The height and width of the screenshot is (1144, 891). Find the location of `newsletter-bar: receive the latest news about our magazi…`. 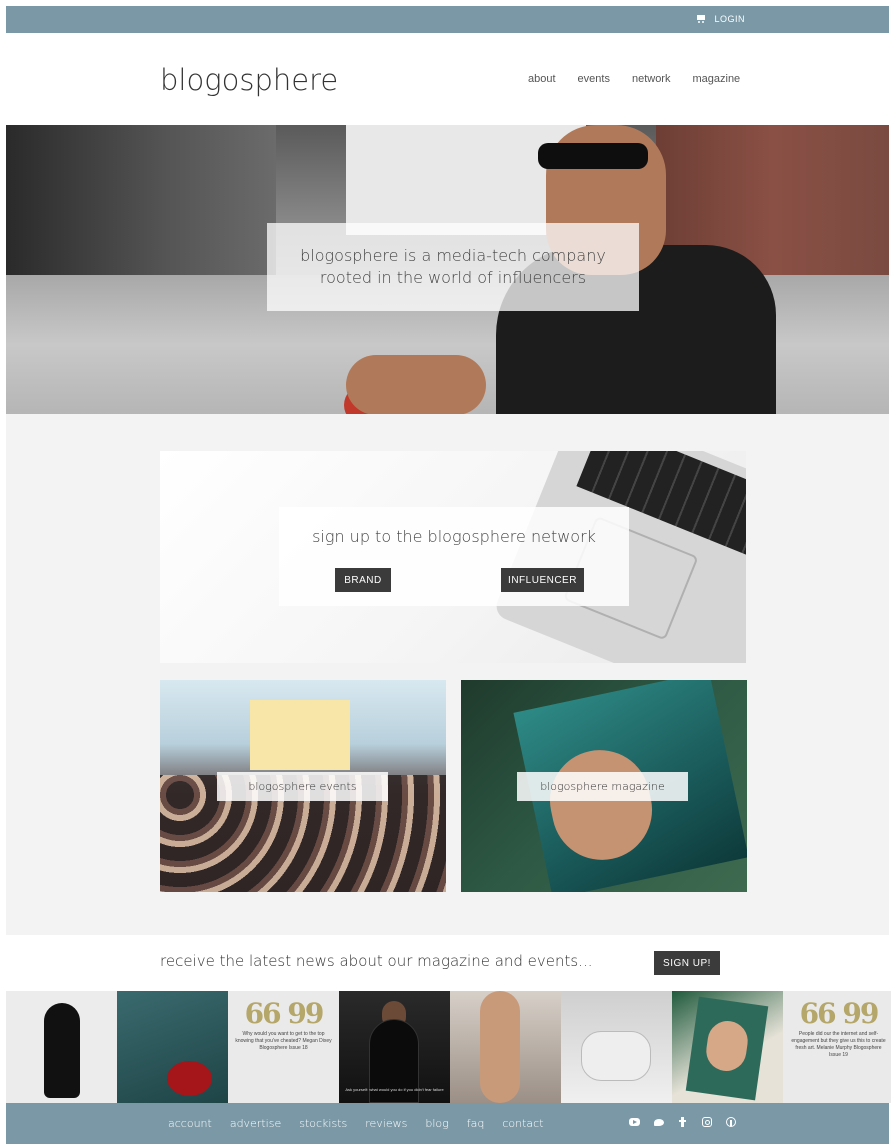

newsletter-bar: receive the latest news about our magazi… is located at coordinates (445, 963).